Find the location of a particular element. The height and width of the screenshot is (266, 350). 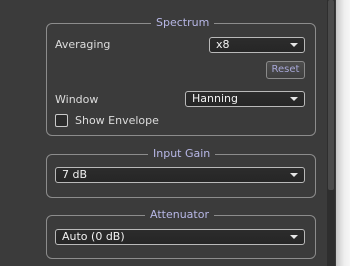

attenuator-legend: Attenuator is located at coordinates (179, 215).